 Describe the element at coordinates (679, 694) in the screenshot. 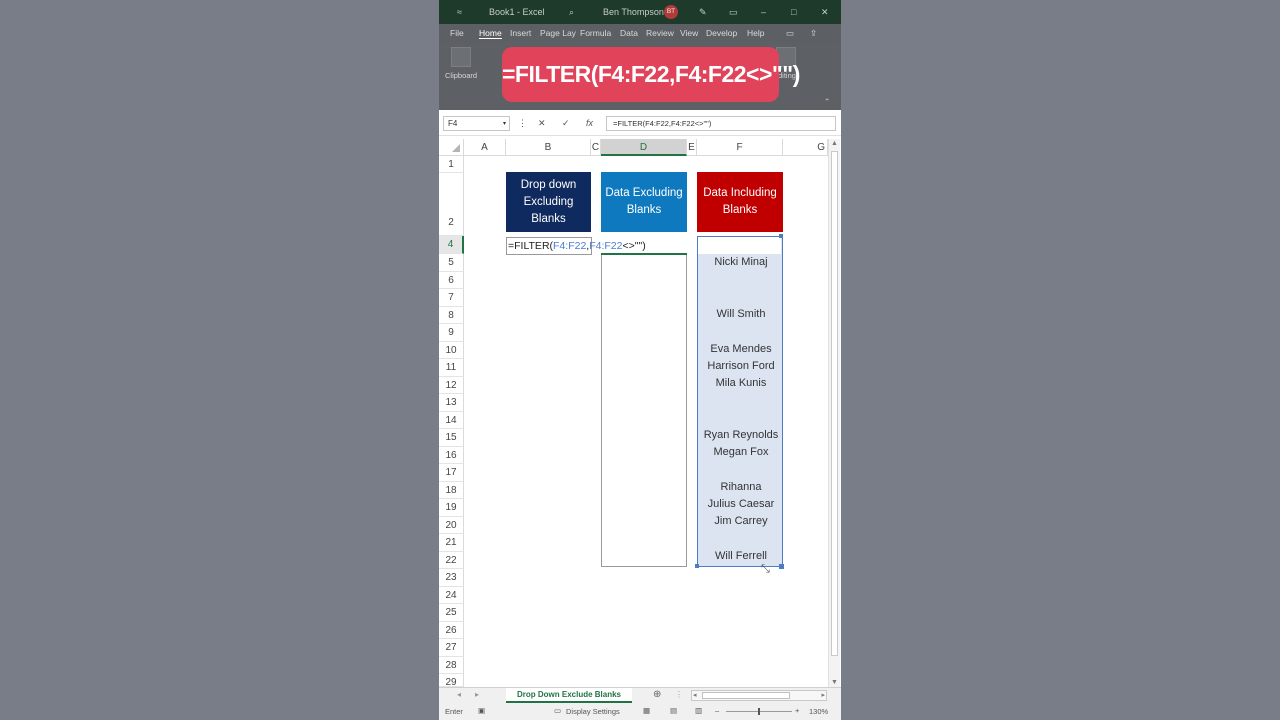

I see `more-sheets-icon: ⋮` at that location.